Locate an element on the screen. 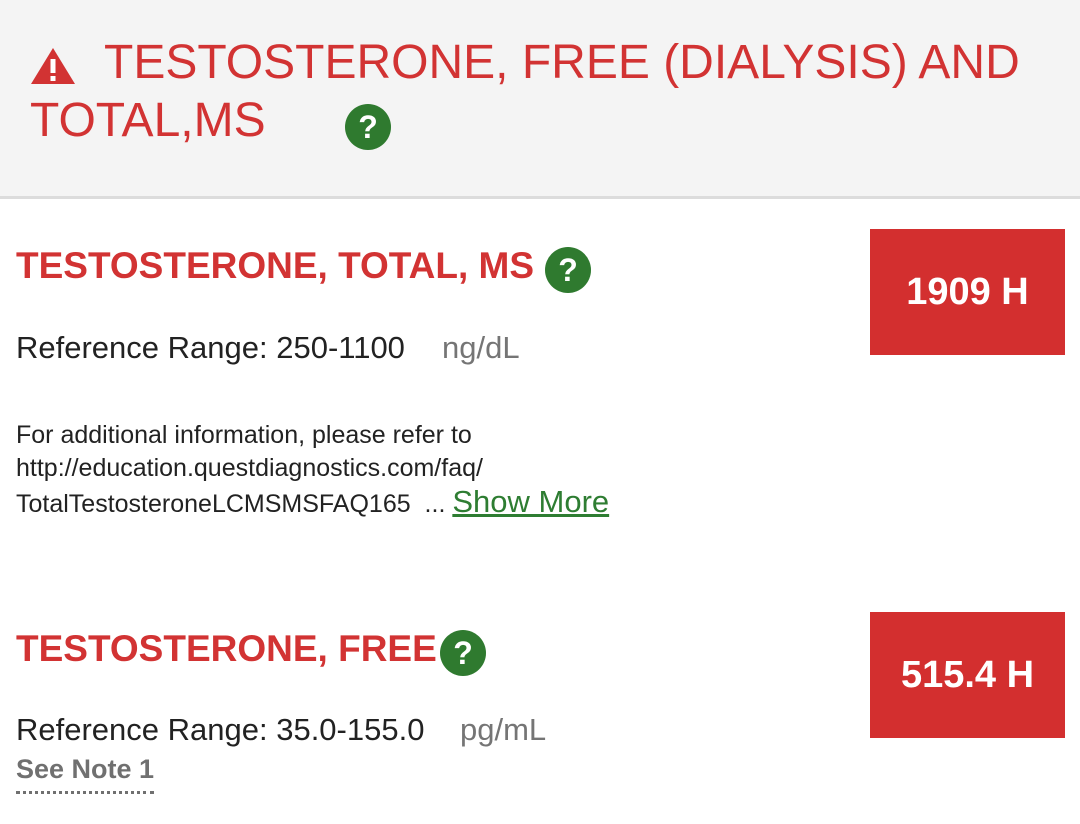  reference-range: Reference Range: 250-1100 is located at coordinates (210, 347).